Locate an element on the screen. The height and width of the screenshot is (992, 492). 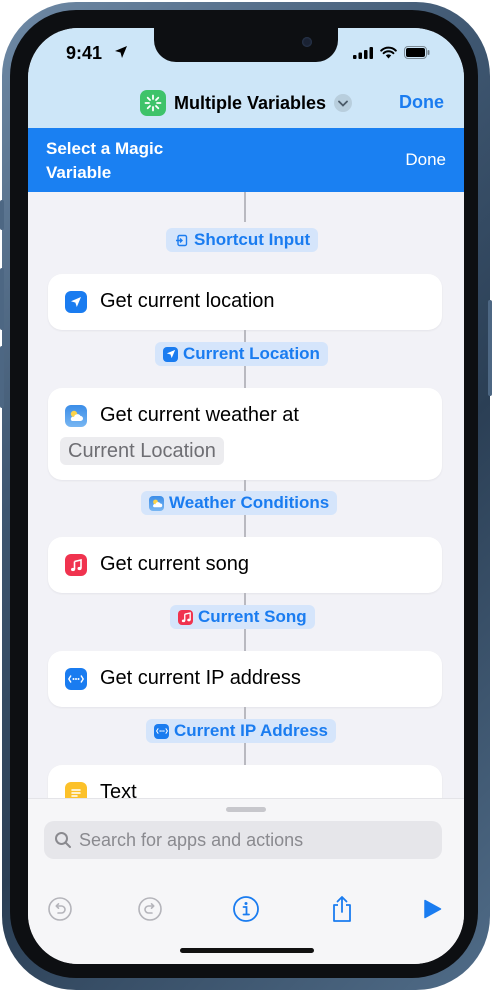
current-song-label: Current Song is located at coordinates (252, 616).